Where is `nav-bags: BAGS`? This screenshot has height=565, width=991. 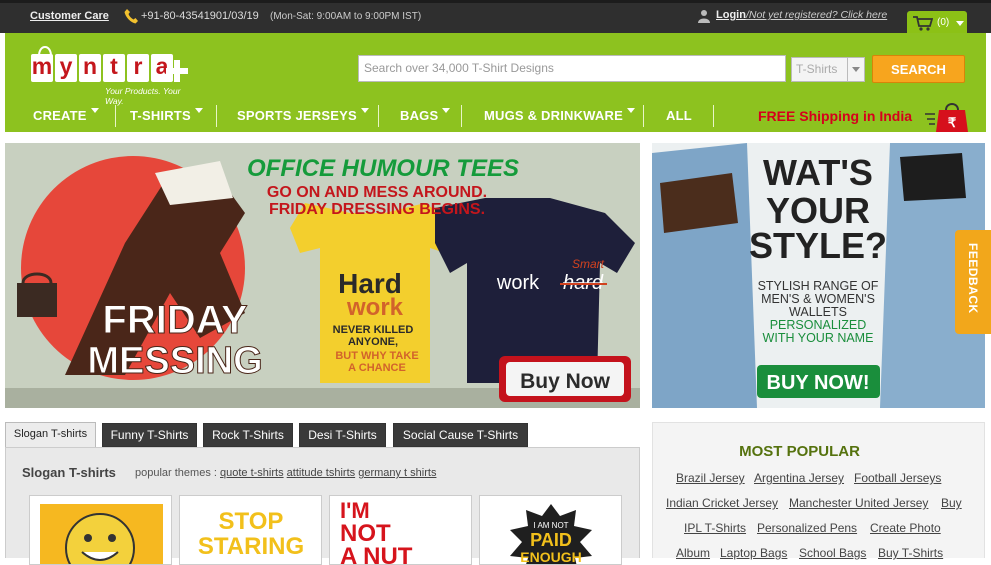 nav-bags: BAGS is located at coordinates (425, 115).